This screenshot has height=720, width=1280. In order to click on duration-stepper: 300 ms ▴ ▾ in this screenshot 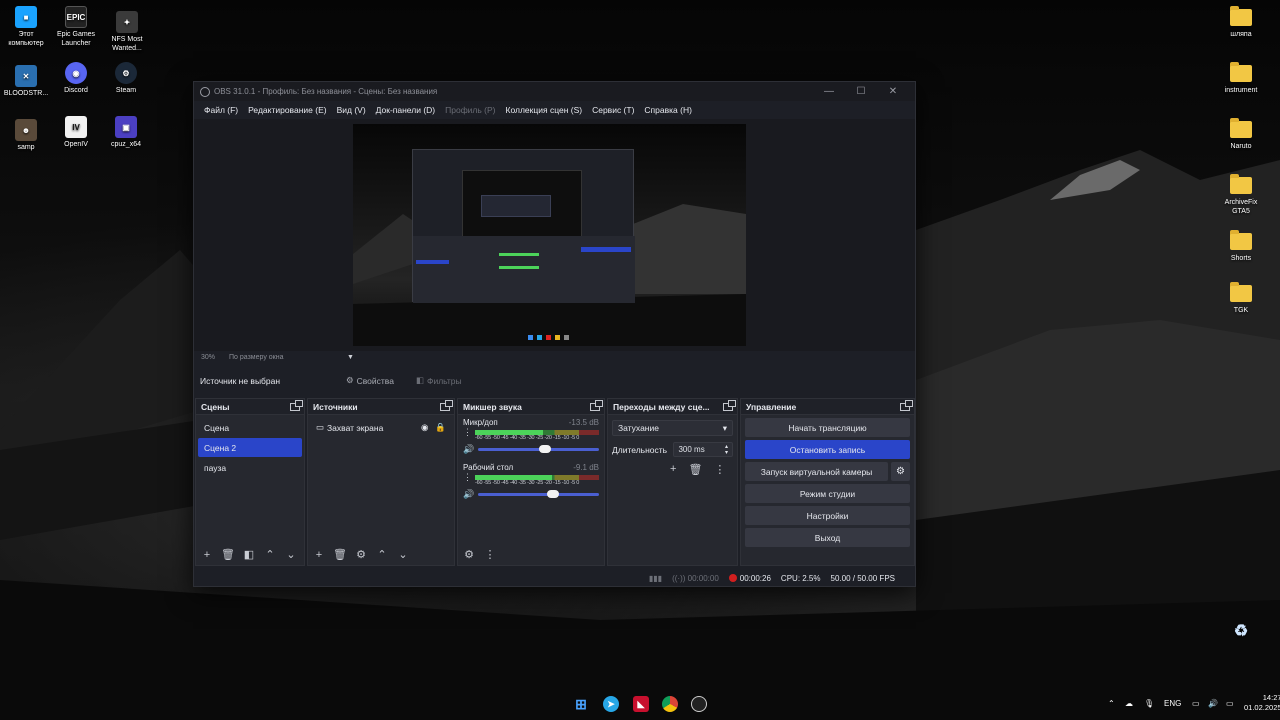, I will do `click(703, 449)`.